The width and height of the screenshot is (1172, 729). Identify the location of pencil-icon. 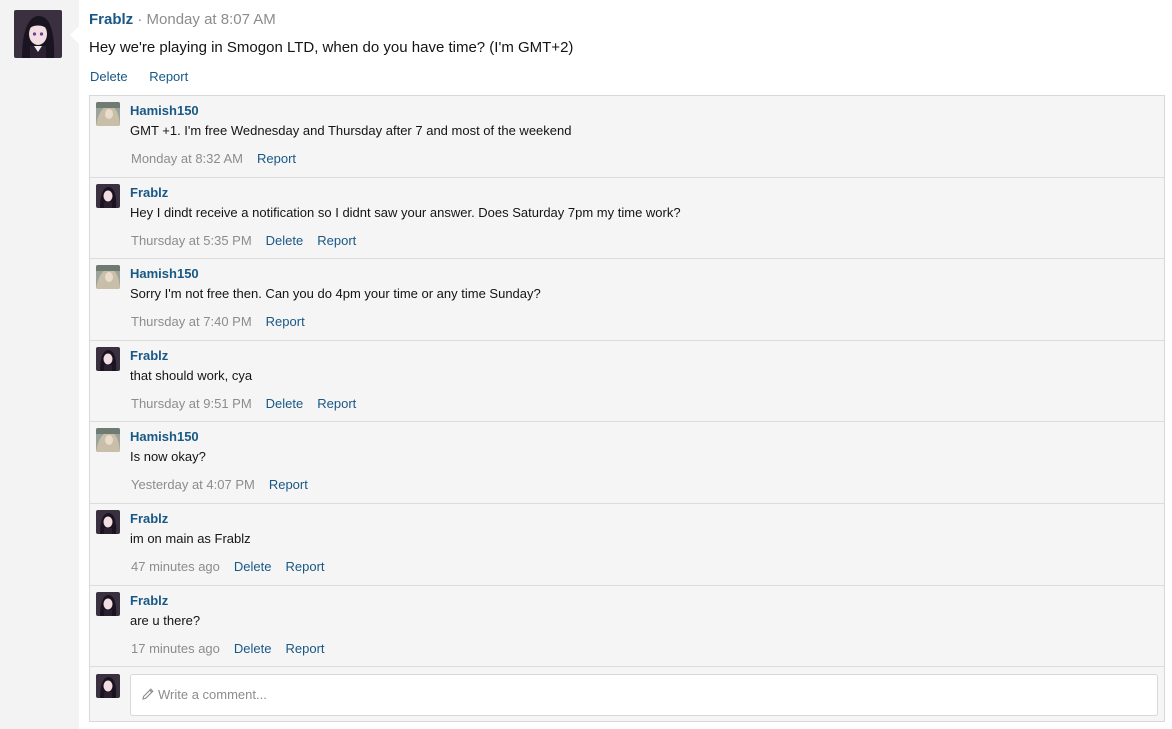
(148, 694).